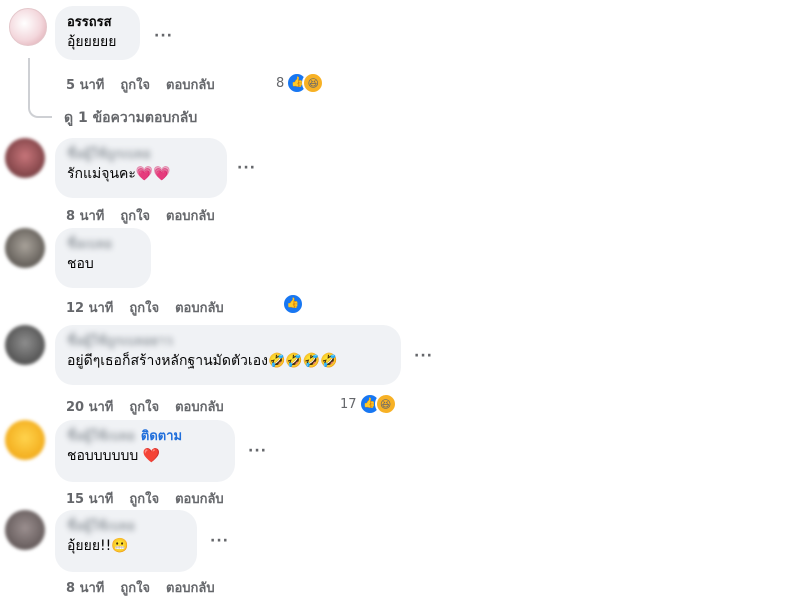  What do you see at coordinates (103, 244) in the screenshot?
I see `author-name: ชื่อเบลอ` at bounding box center [103, 244].